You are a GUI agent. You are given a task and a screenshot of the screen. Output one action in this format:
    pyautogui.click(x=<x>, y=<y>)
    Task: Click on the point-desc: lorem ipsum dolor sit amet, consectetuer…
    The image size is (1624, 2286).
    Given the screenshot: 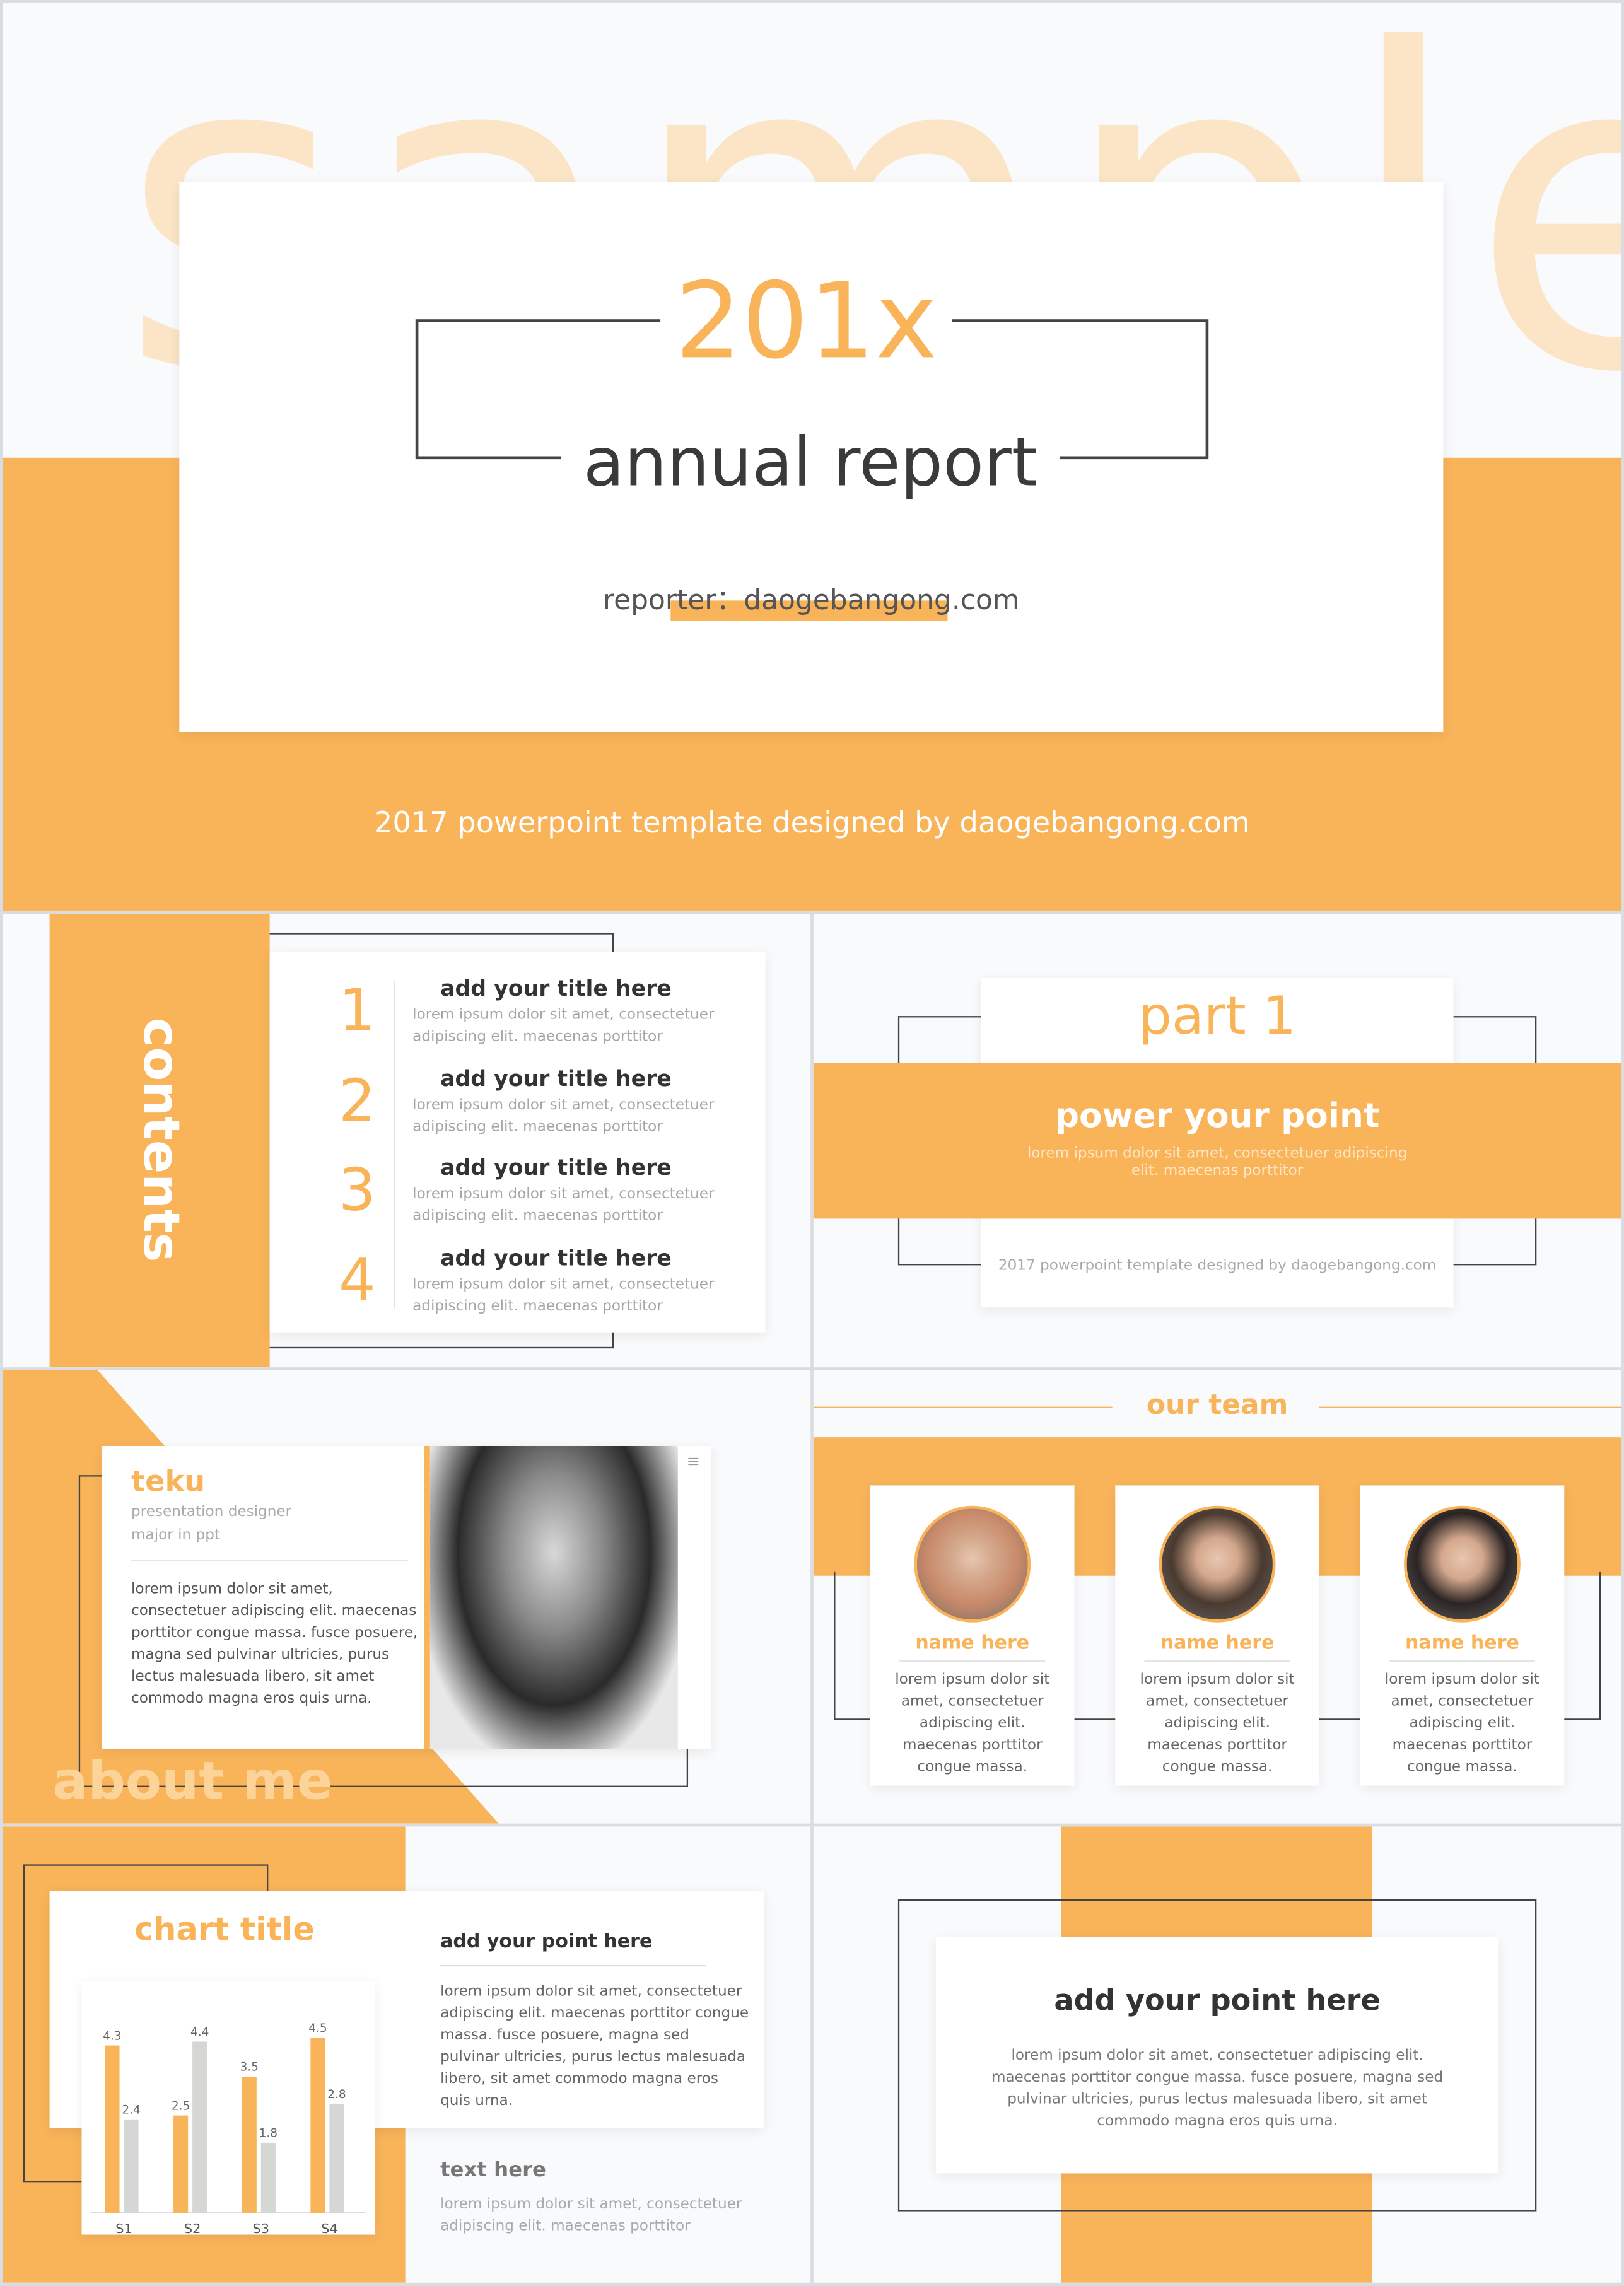 What is the action you would take?
    pyautogui.click(x=594, y=2046)
    